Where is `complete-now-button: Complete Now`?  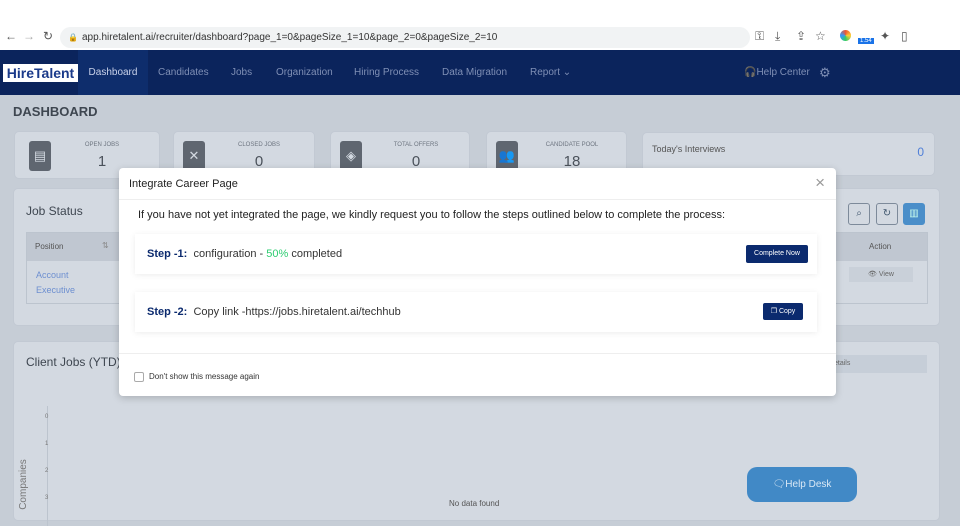
complete-now-button: Complete Now is located at coordinates (777, 254).